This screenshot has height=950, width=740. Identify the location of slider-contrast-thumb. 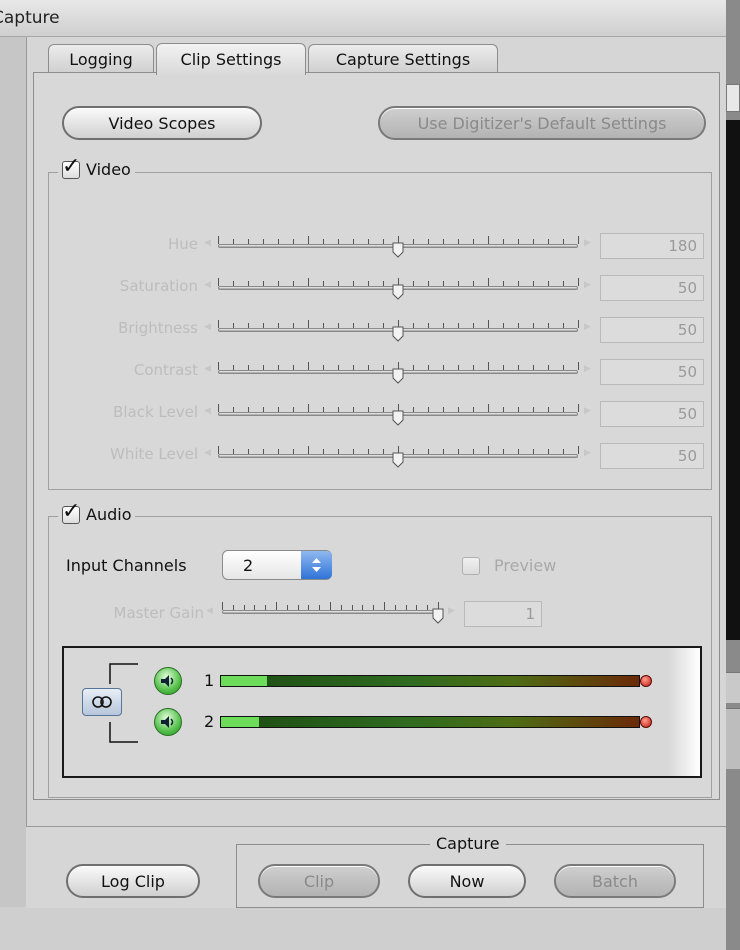
(398, 376).